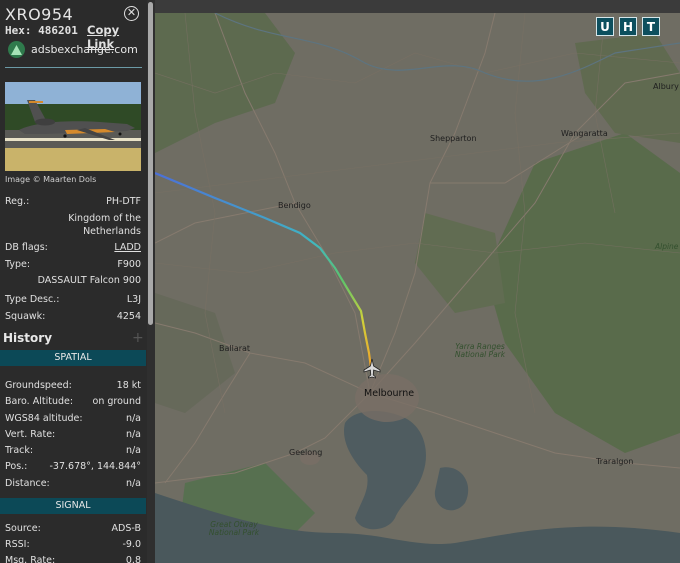  What do you see at coordinates (133, 299) in the screenshot?
I see `typedesc-value: L3J` at bounding box center [133, 299].